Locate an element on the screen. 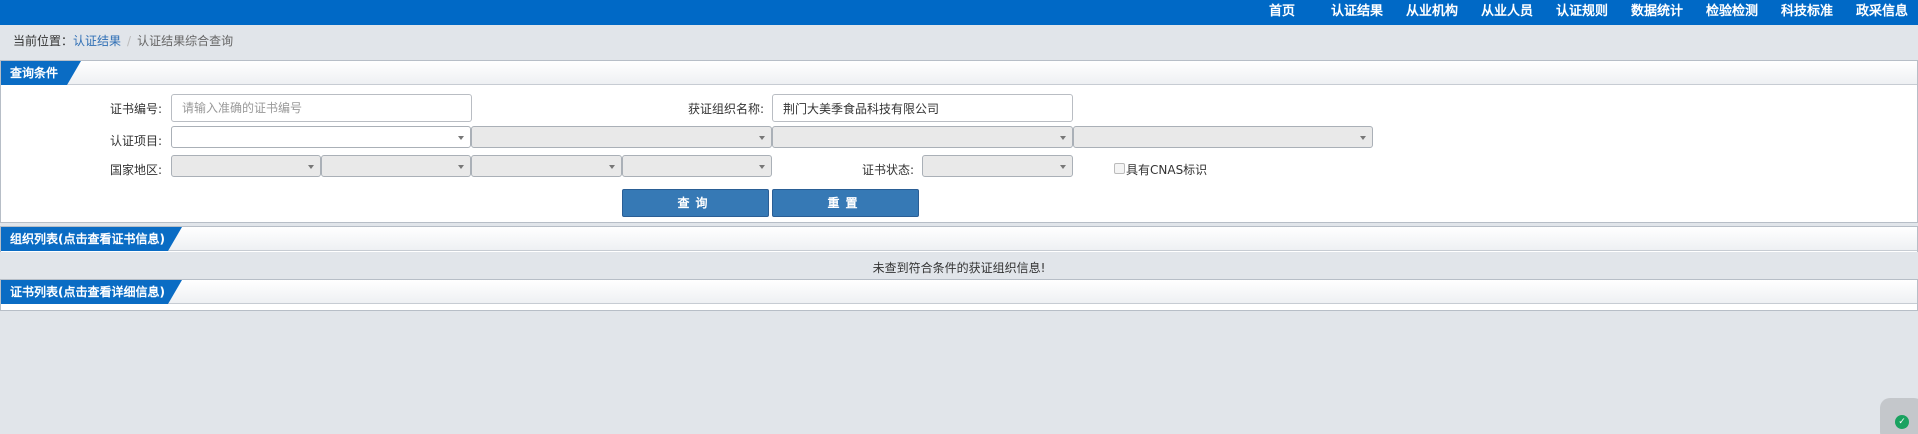  org-name-label: 获证组织名称: is located at coordinates (725, 109).